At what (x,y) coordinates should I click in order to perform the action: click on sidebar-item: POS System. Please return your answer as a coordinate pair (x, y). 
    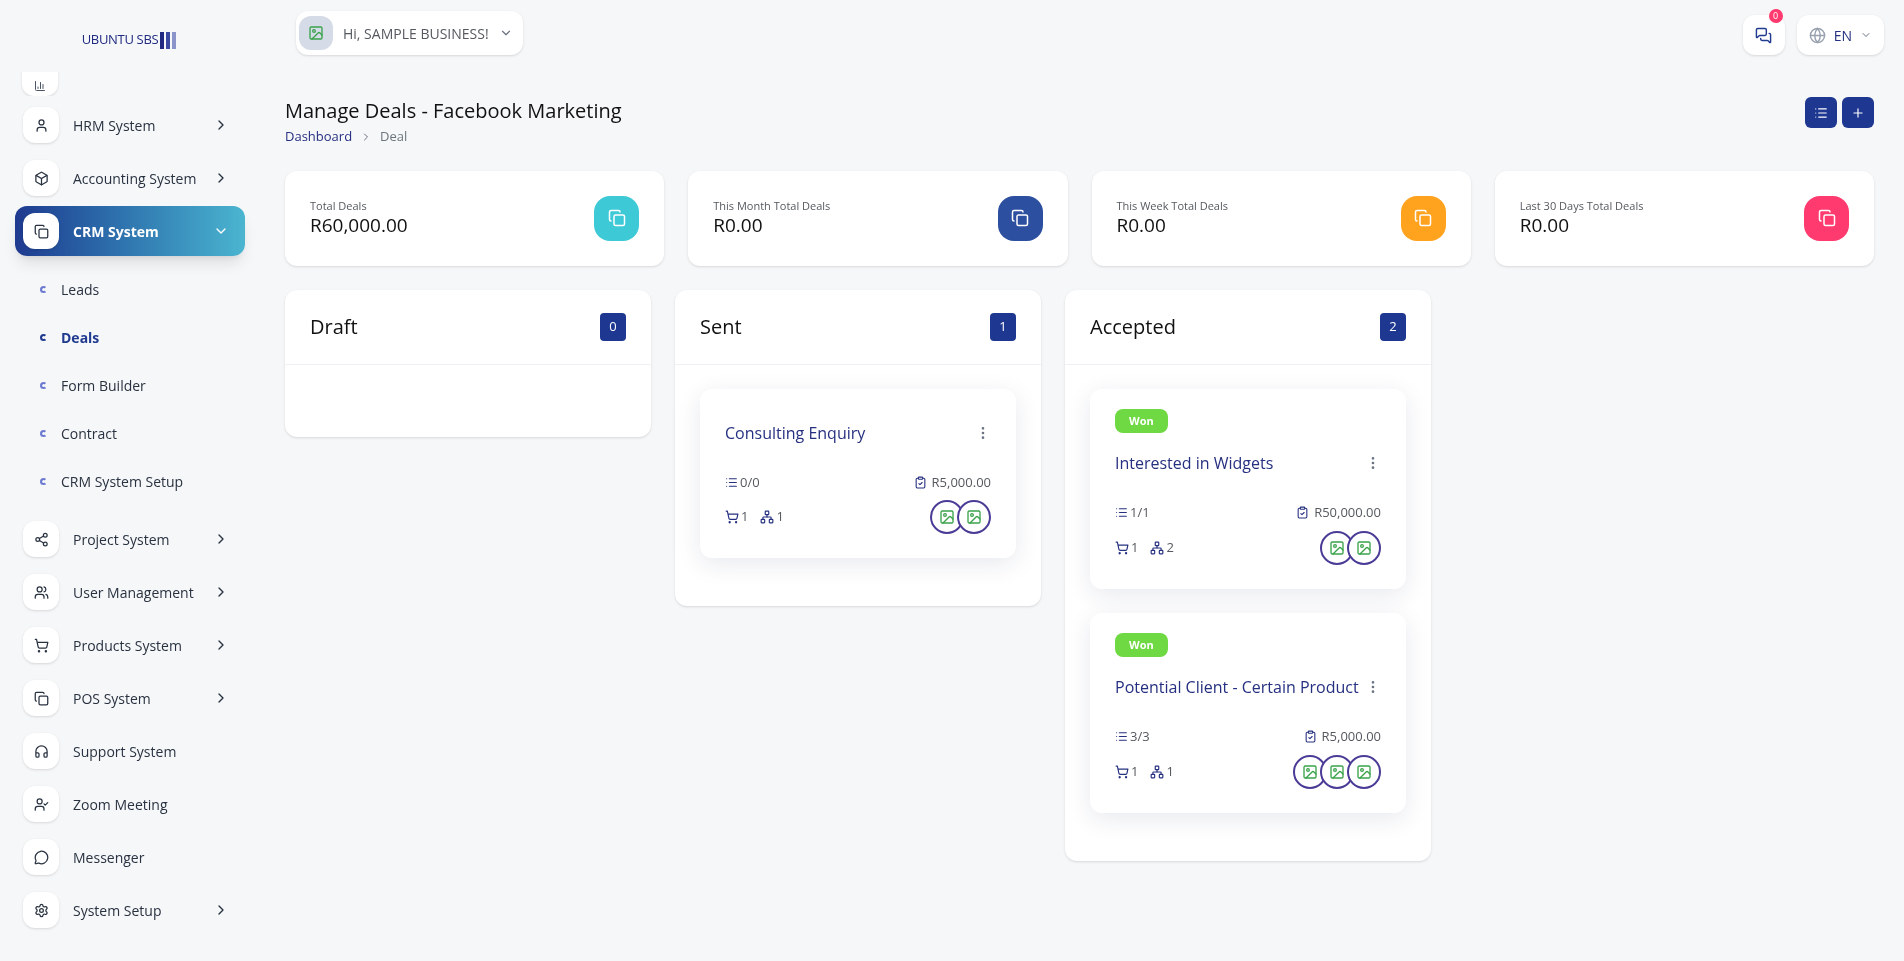
    Looking at the image, I should click on (130, 698).